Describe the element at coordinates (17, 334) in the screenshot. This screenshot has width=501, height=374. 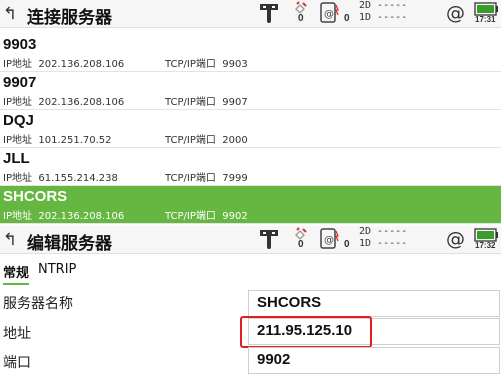
I see `address-label: 地址` at that location.